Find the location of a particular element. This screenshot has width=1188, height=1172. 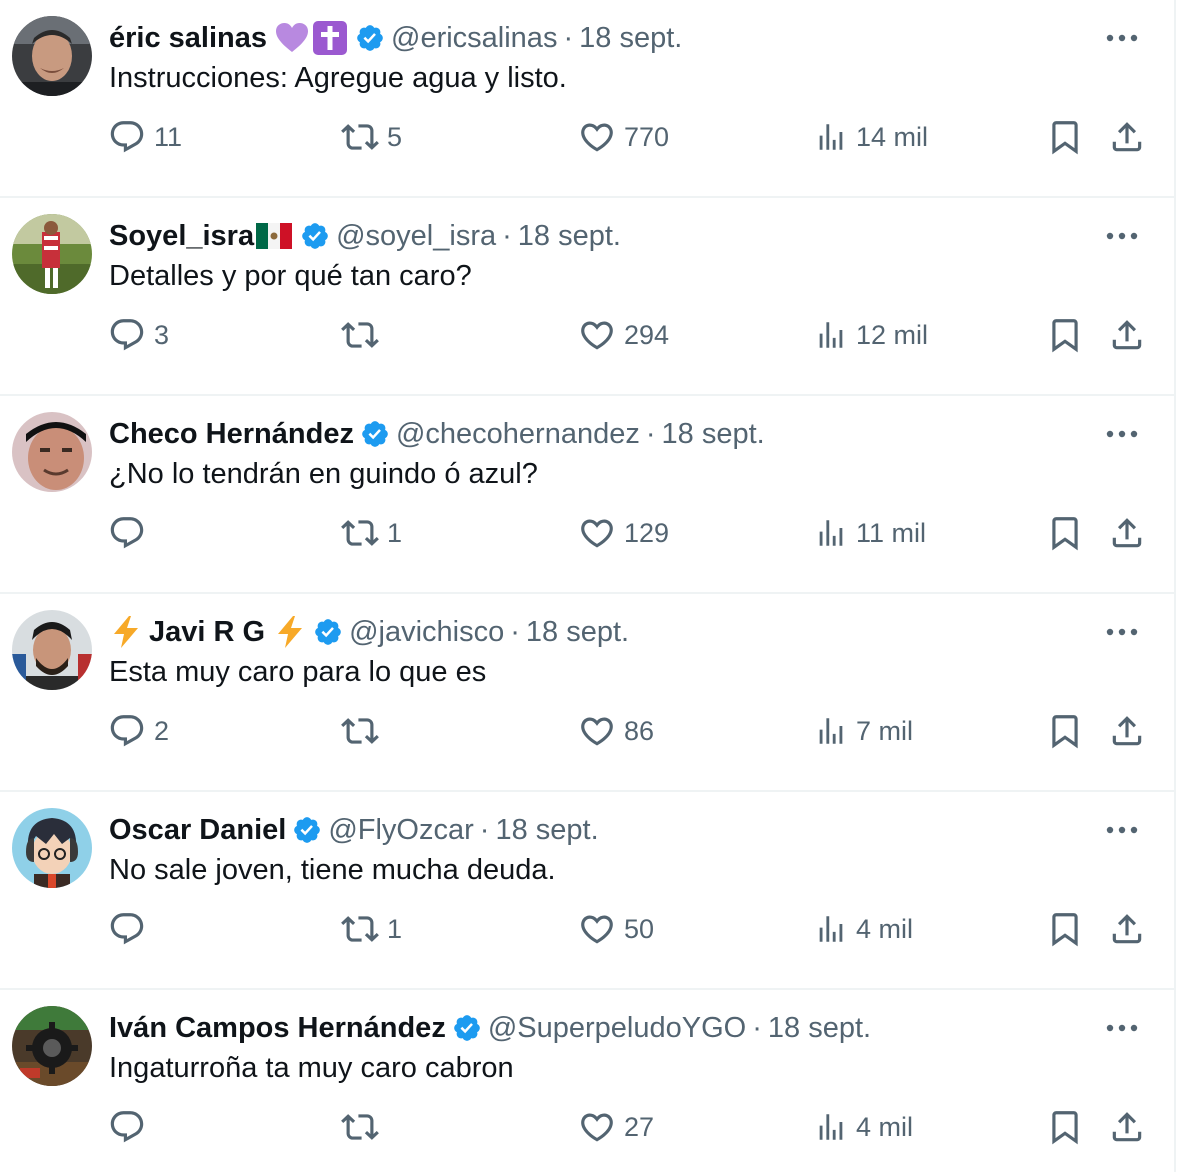

view-count: 12 mil is located at coordinates (892, 334).